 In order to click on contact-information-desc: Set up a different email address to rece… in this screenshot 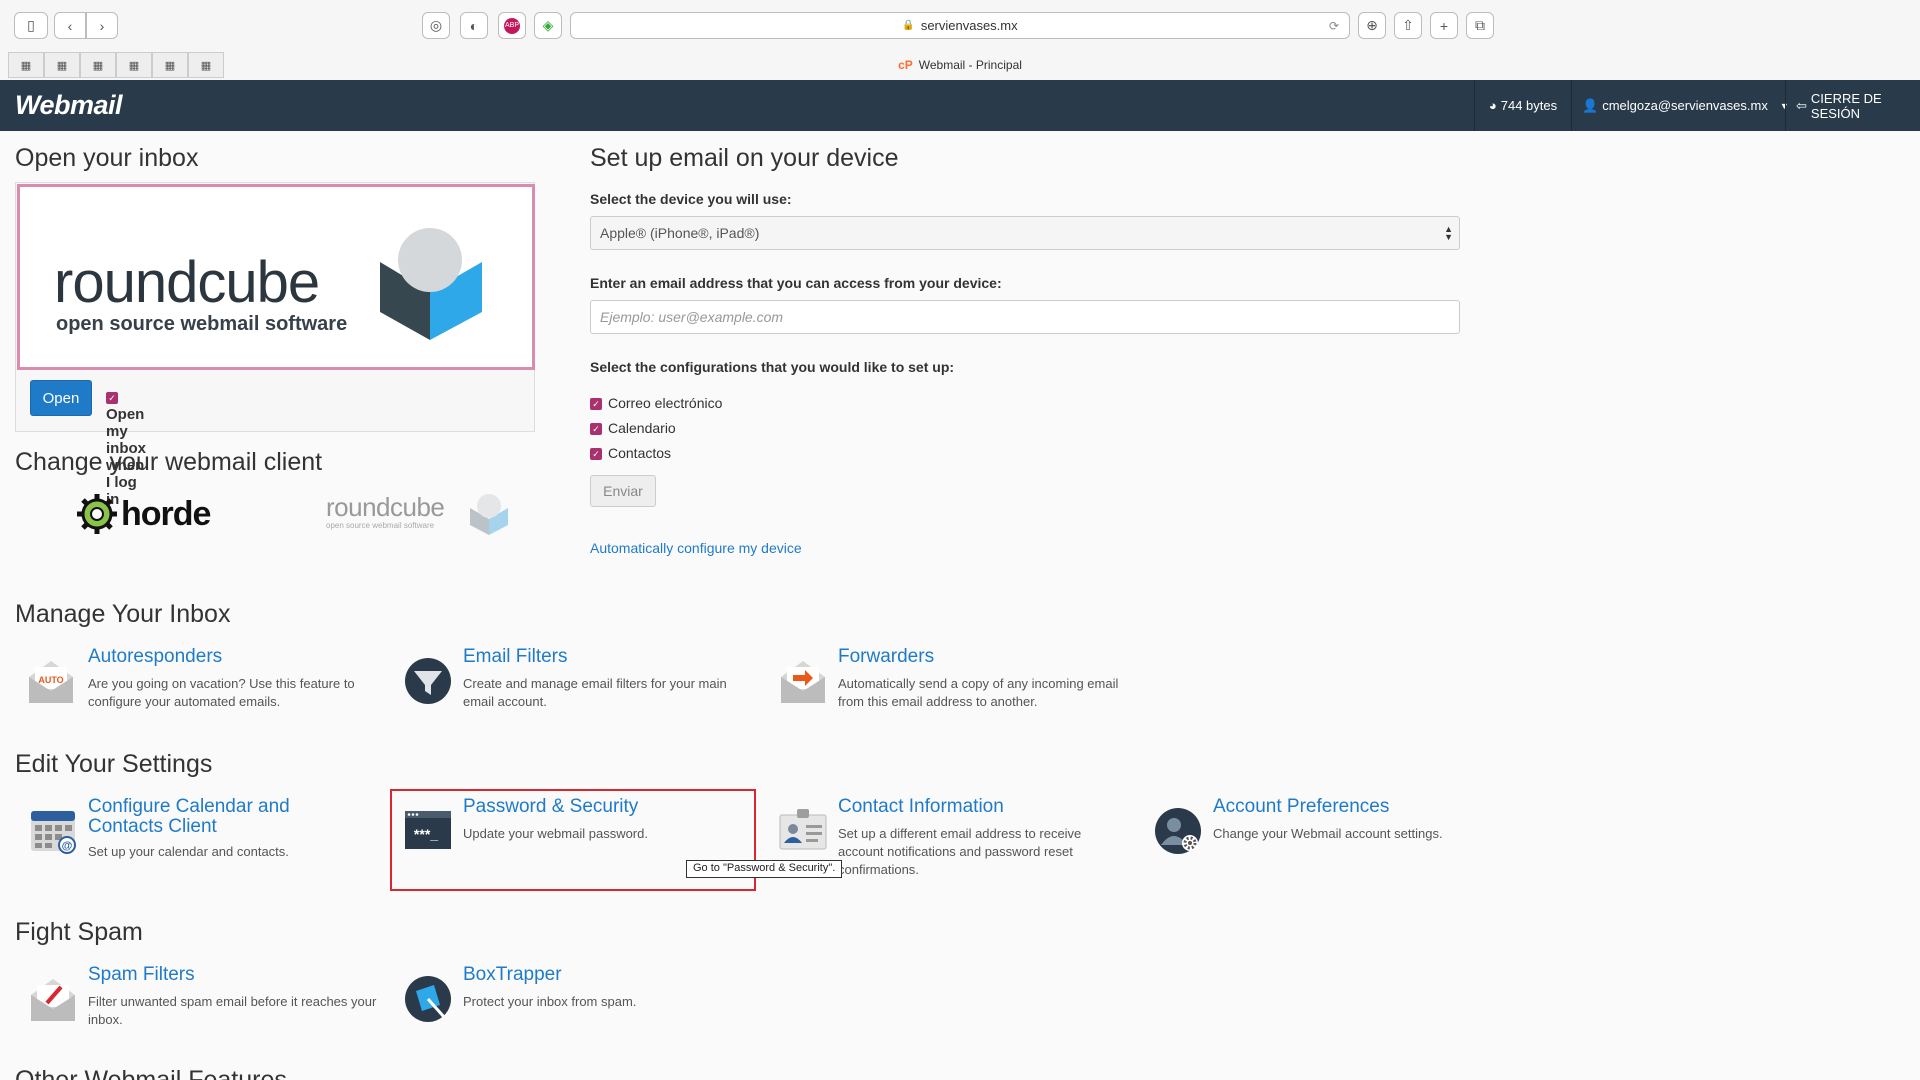, I will do `click(960, 851)`.